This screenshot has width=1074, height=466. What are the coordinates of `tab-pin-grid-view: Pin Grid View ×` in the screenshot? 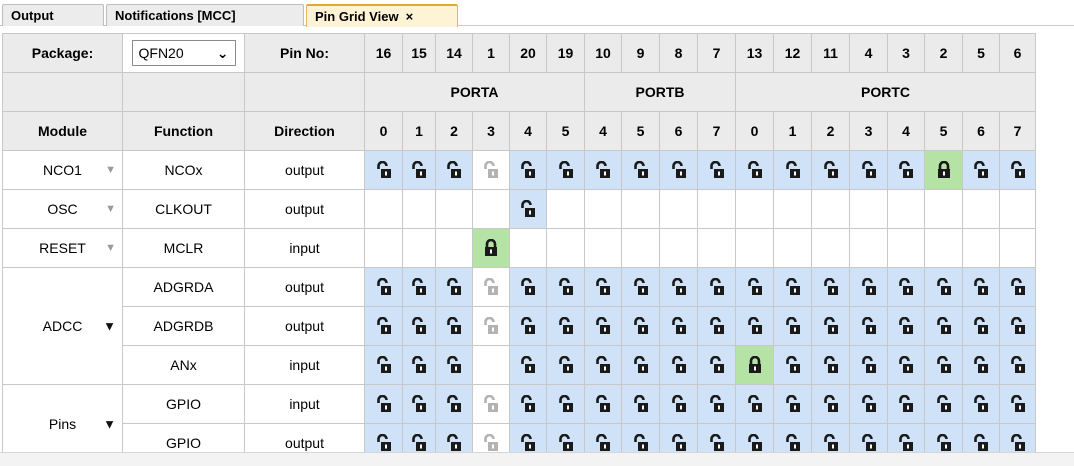 It's located at (382, 15).